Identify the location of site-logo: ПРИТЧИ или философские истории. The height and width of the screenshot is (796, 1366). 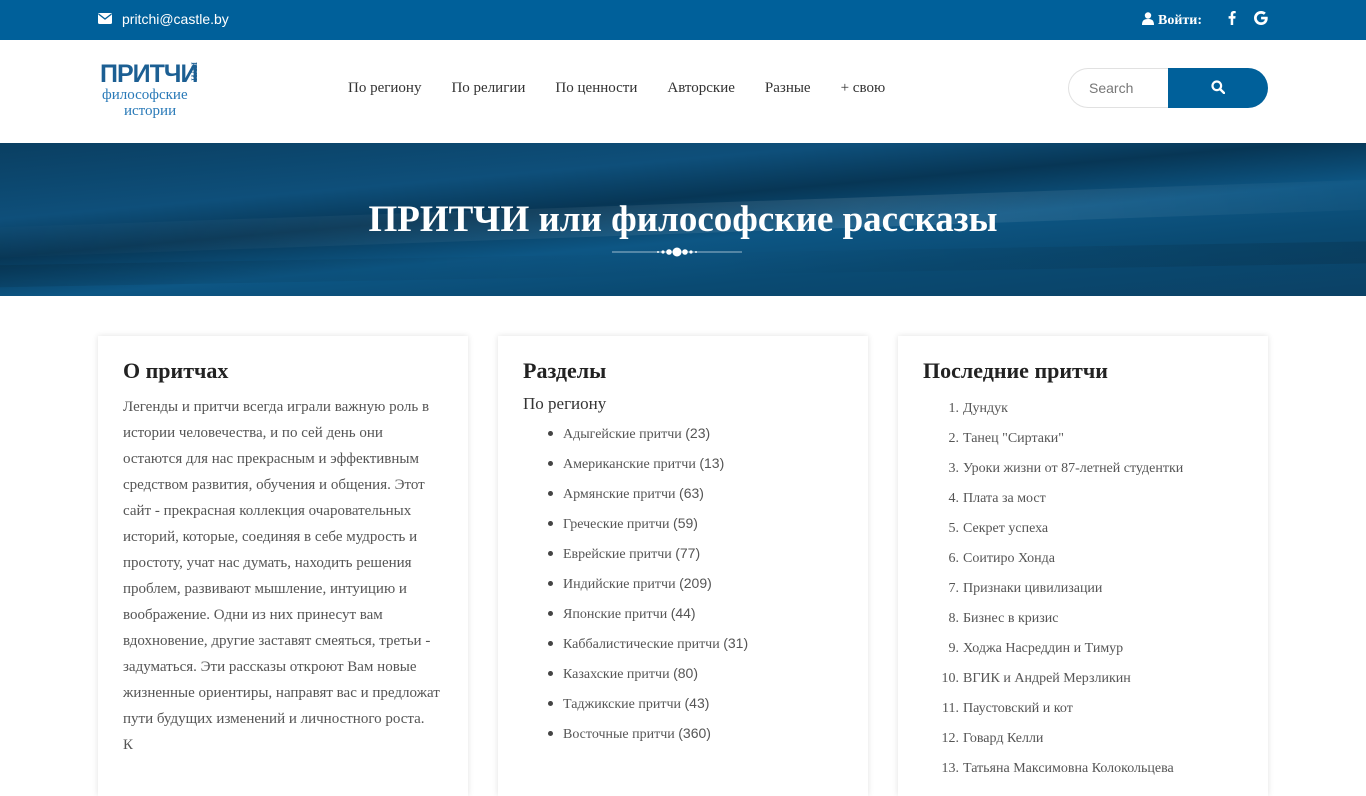
(155, 92).